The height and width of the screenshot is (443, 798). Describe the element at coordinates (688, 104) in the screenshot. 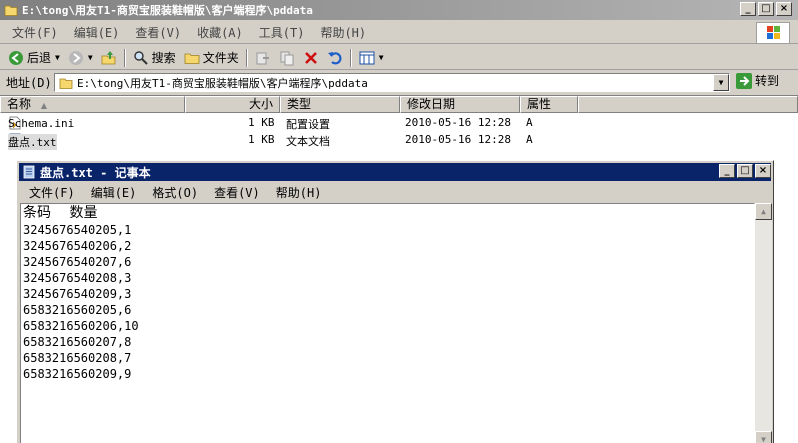

I see `column-header-filler` at that location.